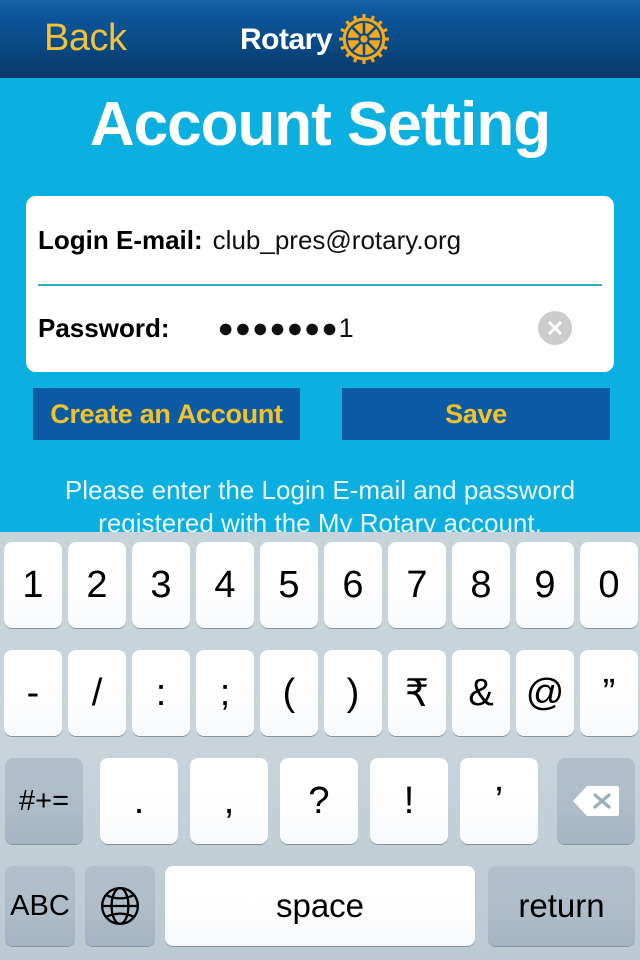  Describe the element at coordinates (353, 585) in the screenshot. I see `key-6: 6` at that location.